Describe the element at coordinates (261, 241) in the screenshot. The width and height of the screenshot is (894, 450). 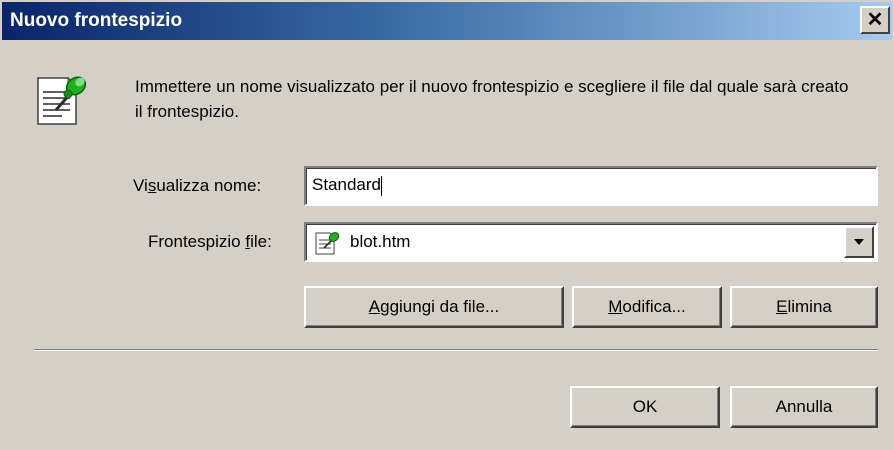
I see `cover-file-label-part: ile:` at that location.